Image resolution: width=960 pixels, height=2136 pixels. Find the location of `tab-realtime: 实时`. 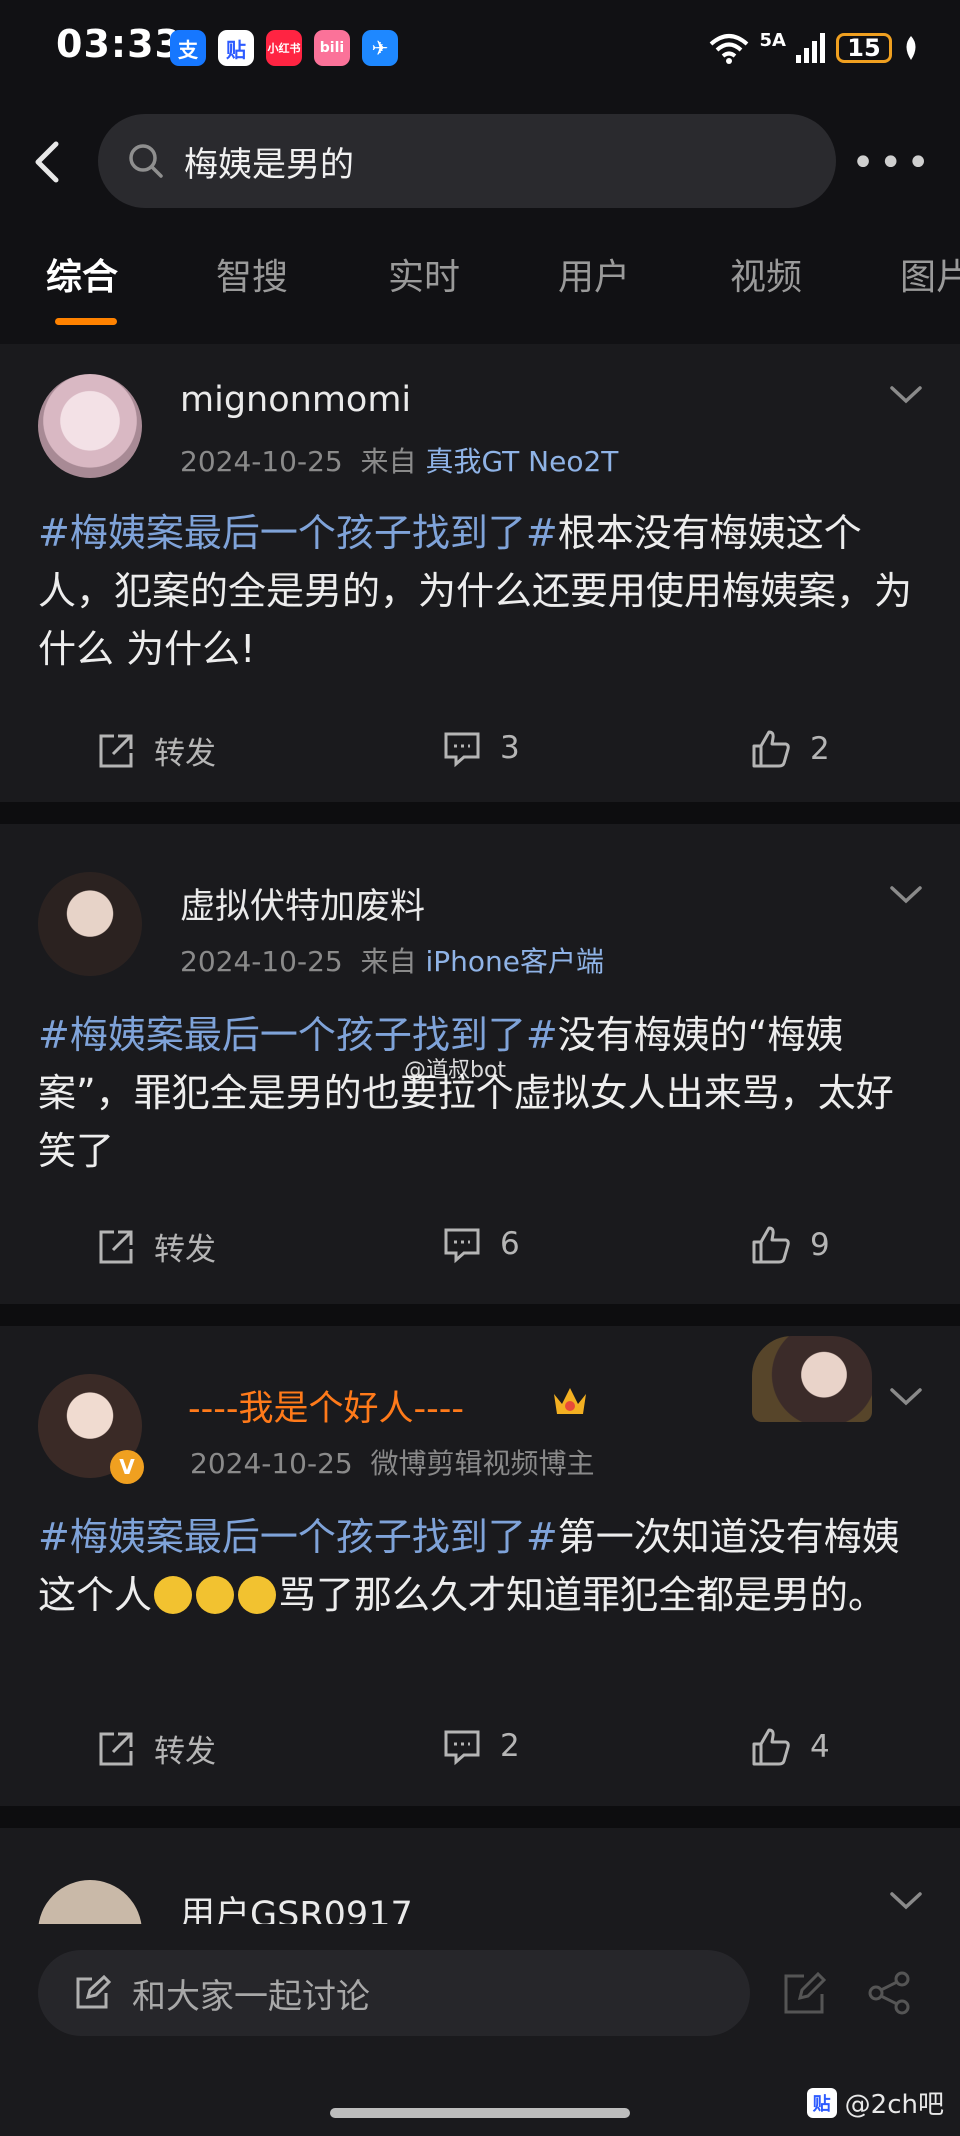

tab-realtime: 实时 is located at coordinates (424, 274).